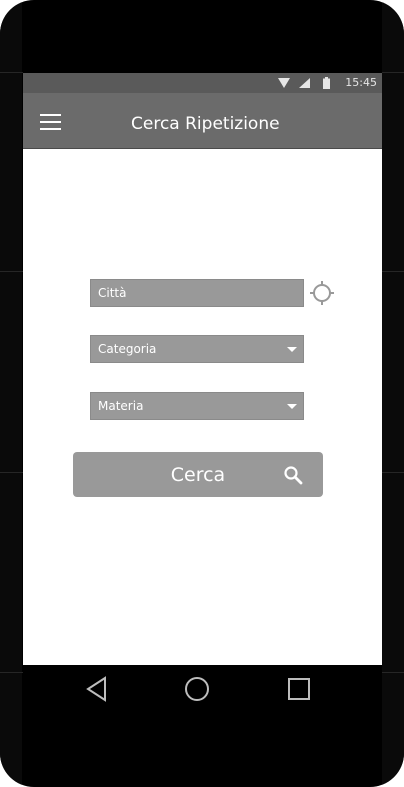  Describe the element at coordinates (197, 689) in the screenshot. I see `home-icon` at that location.